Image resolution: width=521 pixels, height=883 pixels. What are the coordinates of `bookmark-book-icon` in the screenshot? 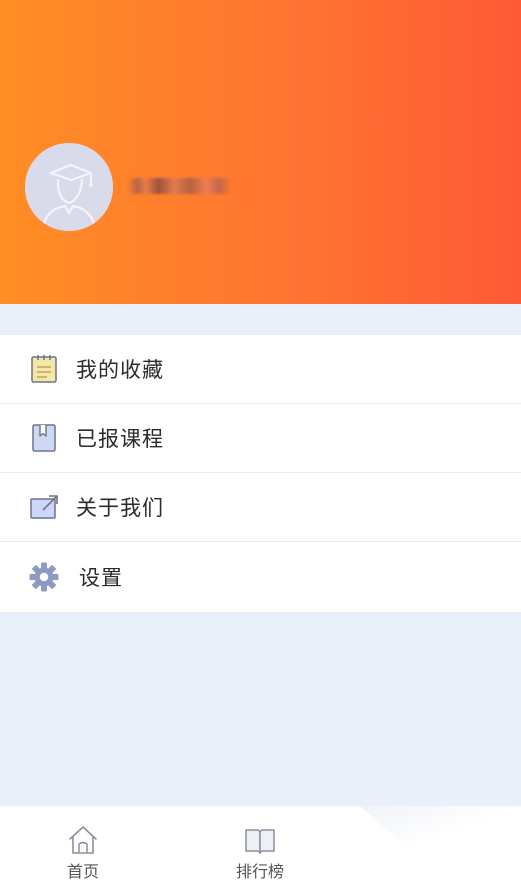 It's located at (44, 438).